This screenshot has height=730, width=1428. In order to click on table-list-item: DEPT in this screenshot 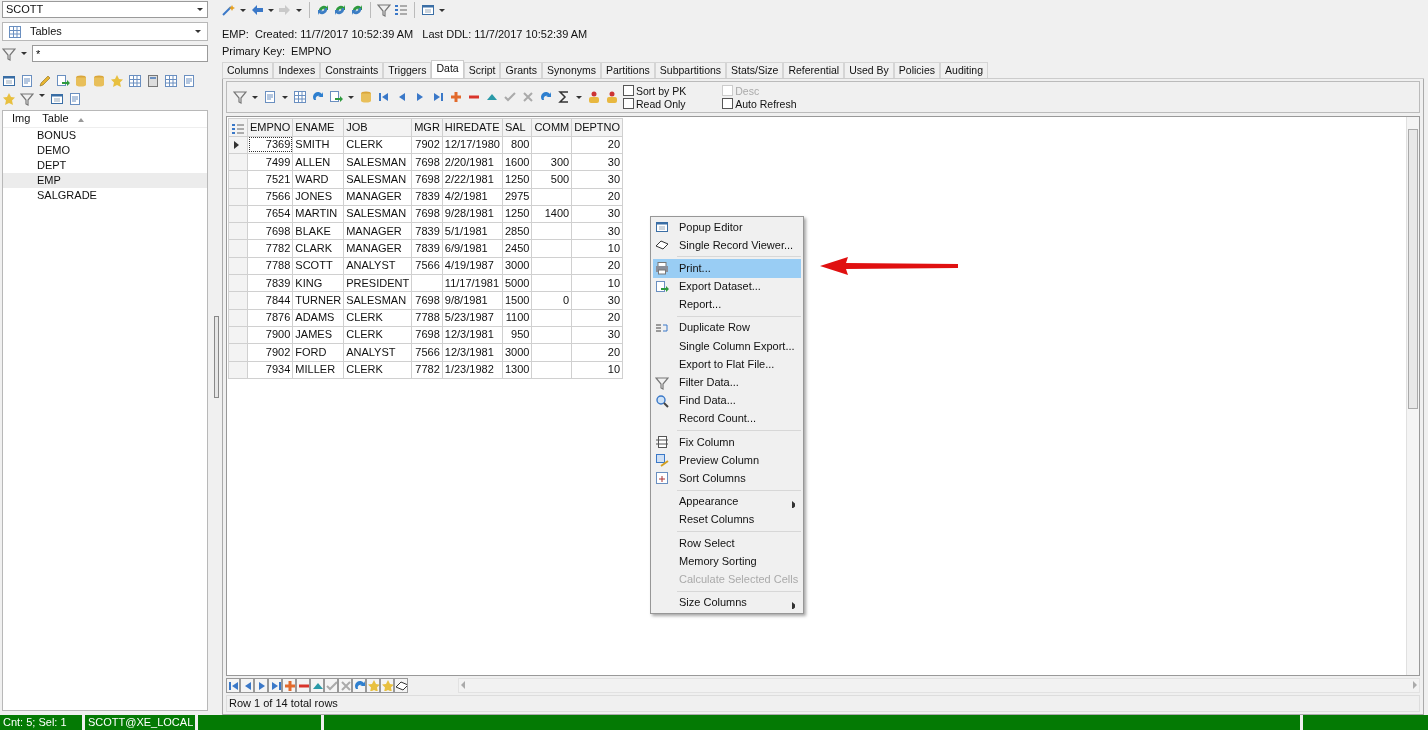, I will do `click(105, 165)`.